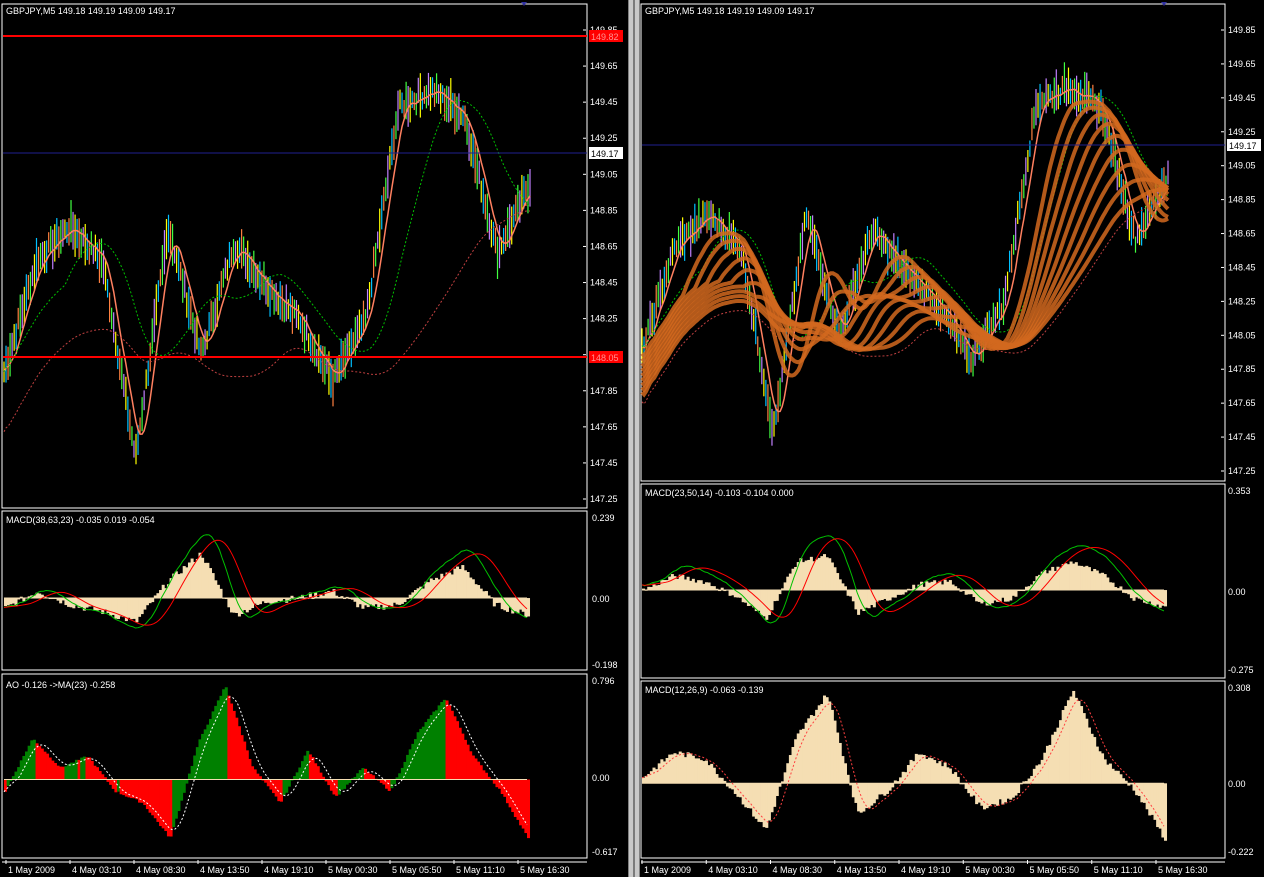  Describe the element at coordinates (1242, 98) in the screenshot. I see `price-tick-label: 149.45` at that location.